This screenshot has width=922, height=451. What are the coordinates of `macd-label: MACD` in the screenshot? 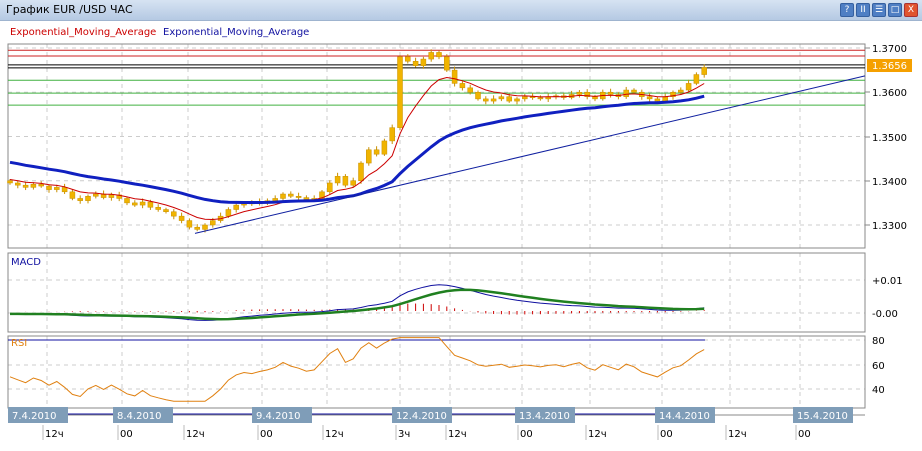 It's located at (26, 262).